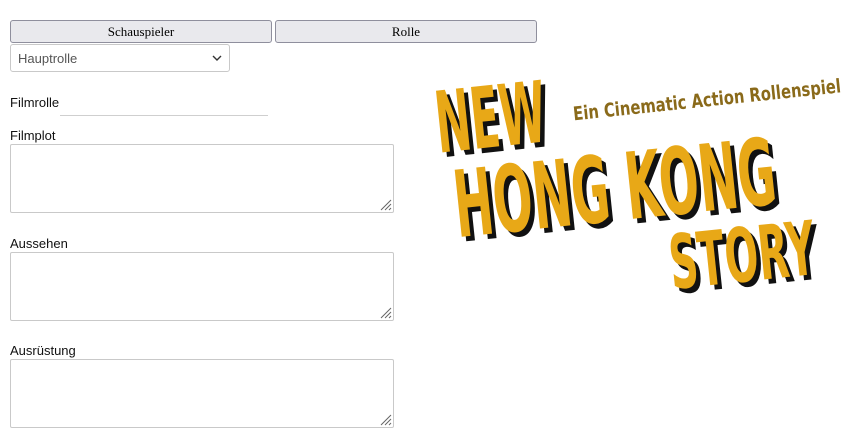  Describe the element at coordinates (202, 393) in the screenshot. I see `ausruestung-textarea` at that location.